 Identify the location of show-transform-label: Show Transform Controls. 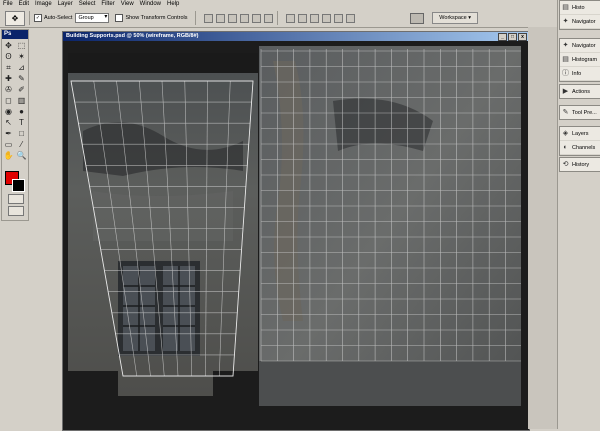
(156, 18).